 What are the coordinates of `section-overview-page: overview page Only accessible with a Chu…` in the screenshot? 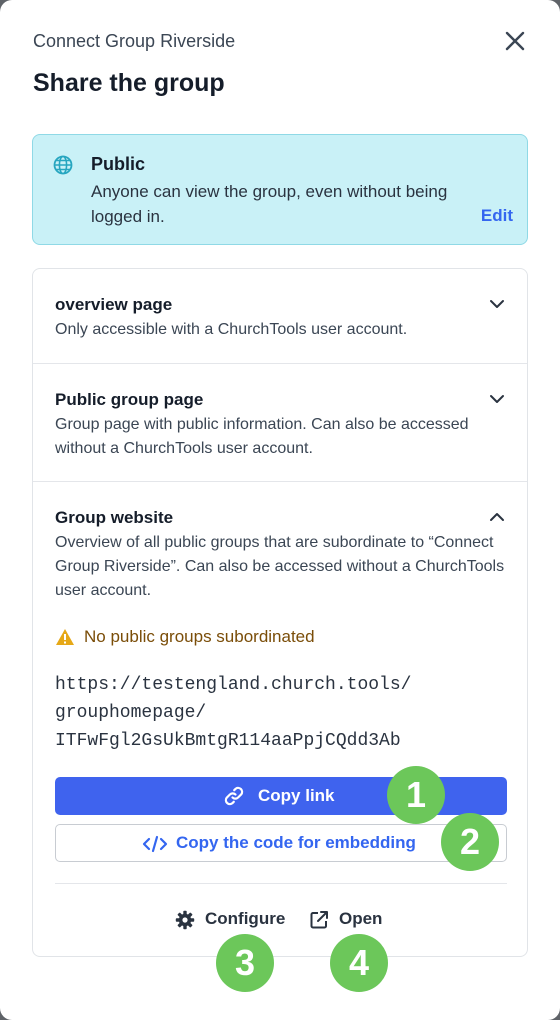 It's located at (280, 316).